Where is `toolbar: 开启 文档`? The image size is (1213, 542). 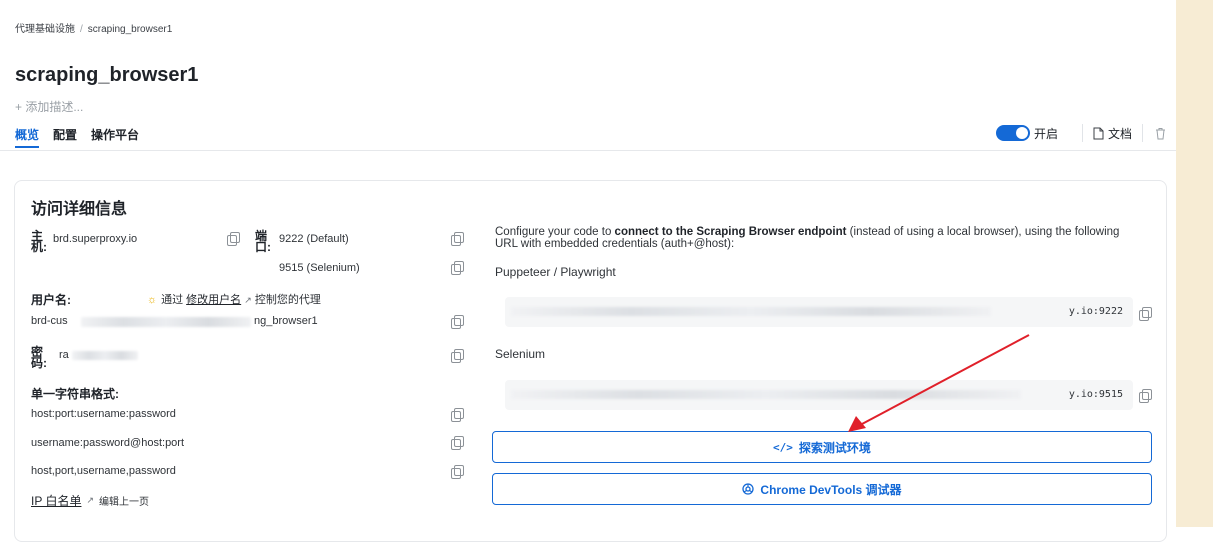 toolbar: 开启 文档 is located at coordinates (1080, 133).